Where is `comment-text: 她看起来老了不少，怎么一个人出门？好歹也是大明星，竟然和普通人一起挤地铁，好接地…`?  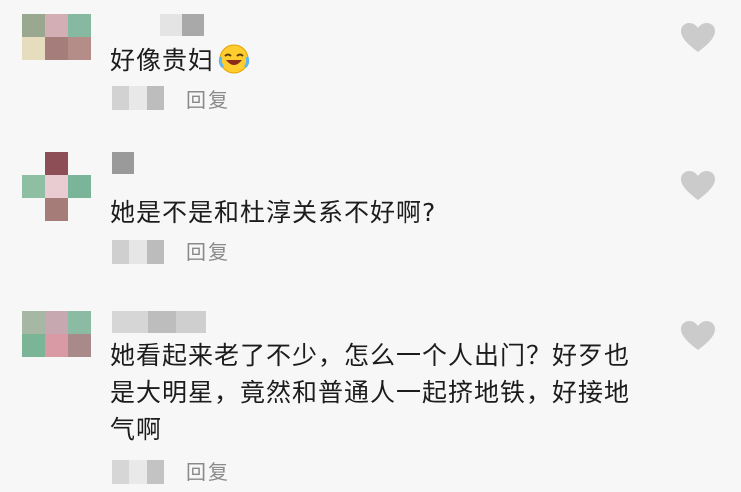 comment-text: 她看起来老了不少，怎么一个人出门？好歹也是大明星，竟然和普通人一起挤地铁，好接地… is located at coordinates (370, 392).